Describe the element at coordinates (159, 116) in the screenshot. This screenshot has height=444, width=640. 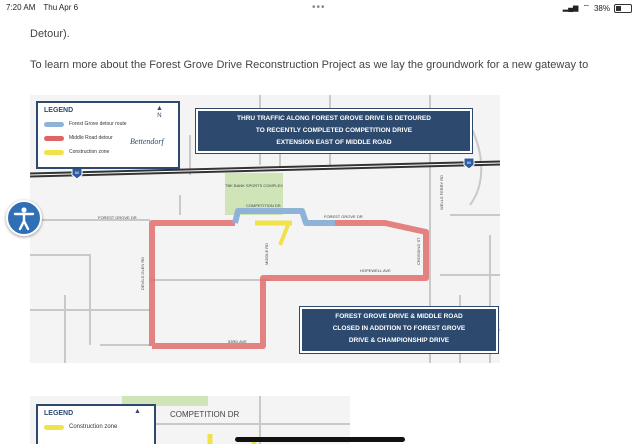
I see `north-label: N` at that location.